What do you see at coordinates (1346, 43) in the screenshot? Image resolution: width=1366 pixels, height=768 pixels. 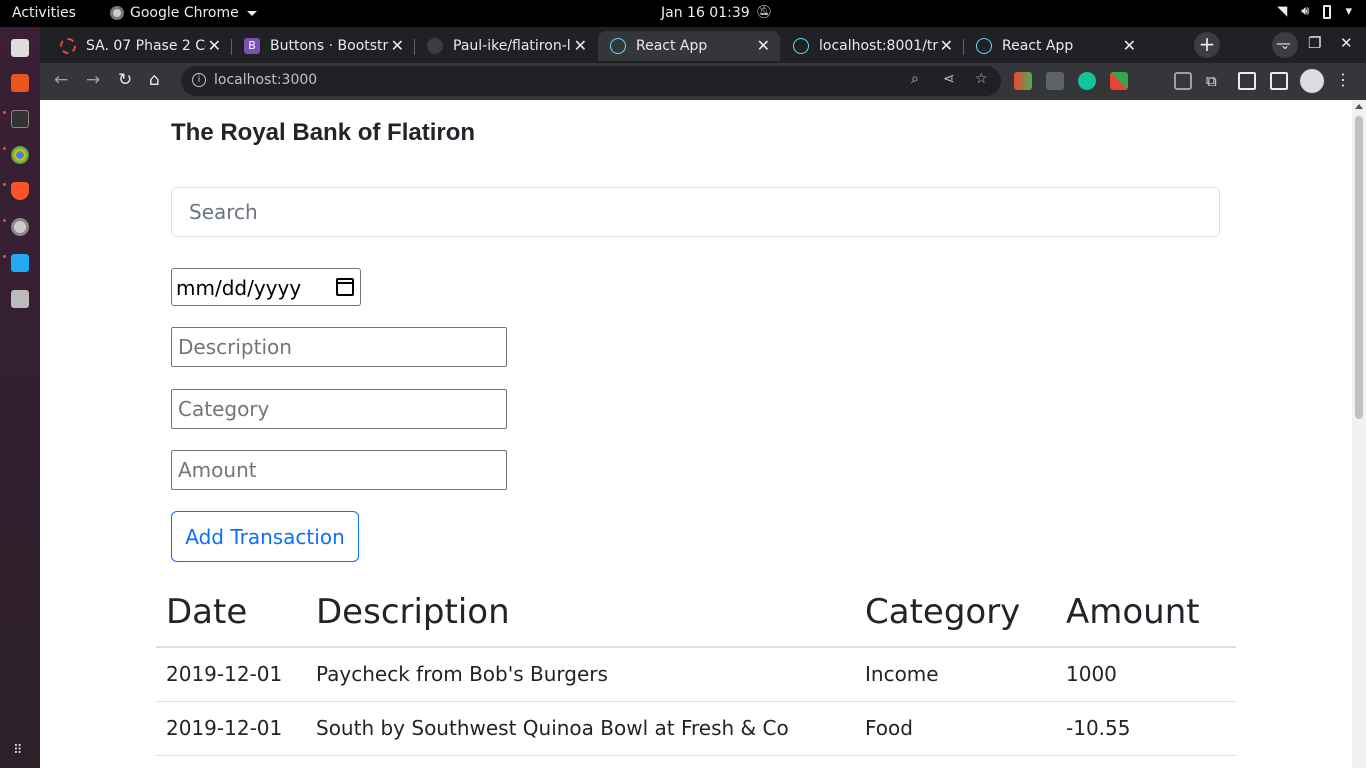 I see `close-window-button: ✕` at bounding box center [1346, 43].